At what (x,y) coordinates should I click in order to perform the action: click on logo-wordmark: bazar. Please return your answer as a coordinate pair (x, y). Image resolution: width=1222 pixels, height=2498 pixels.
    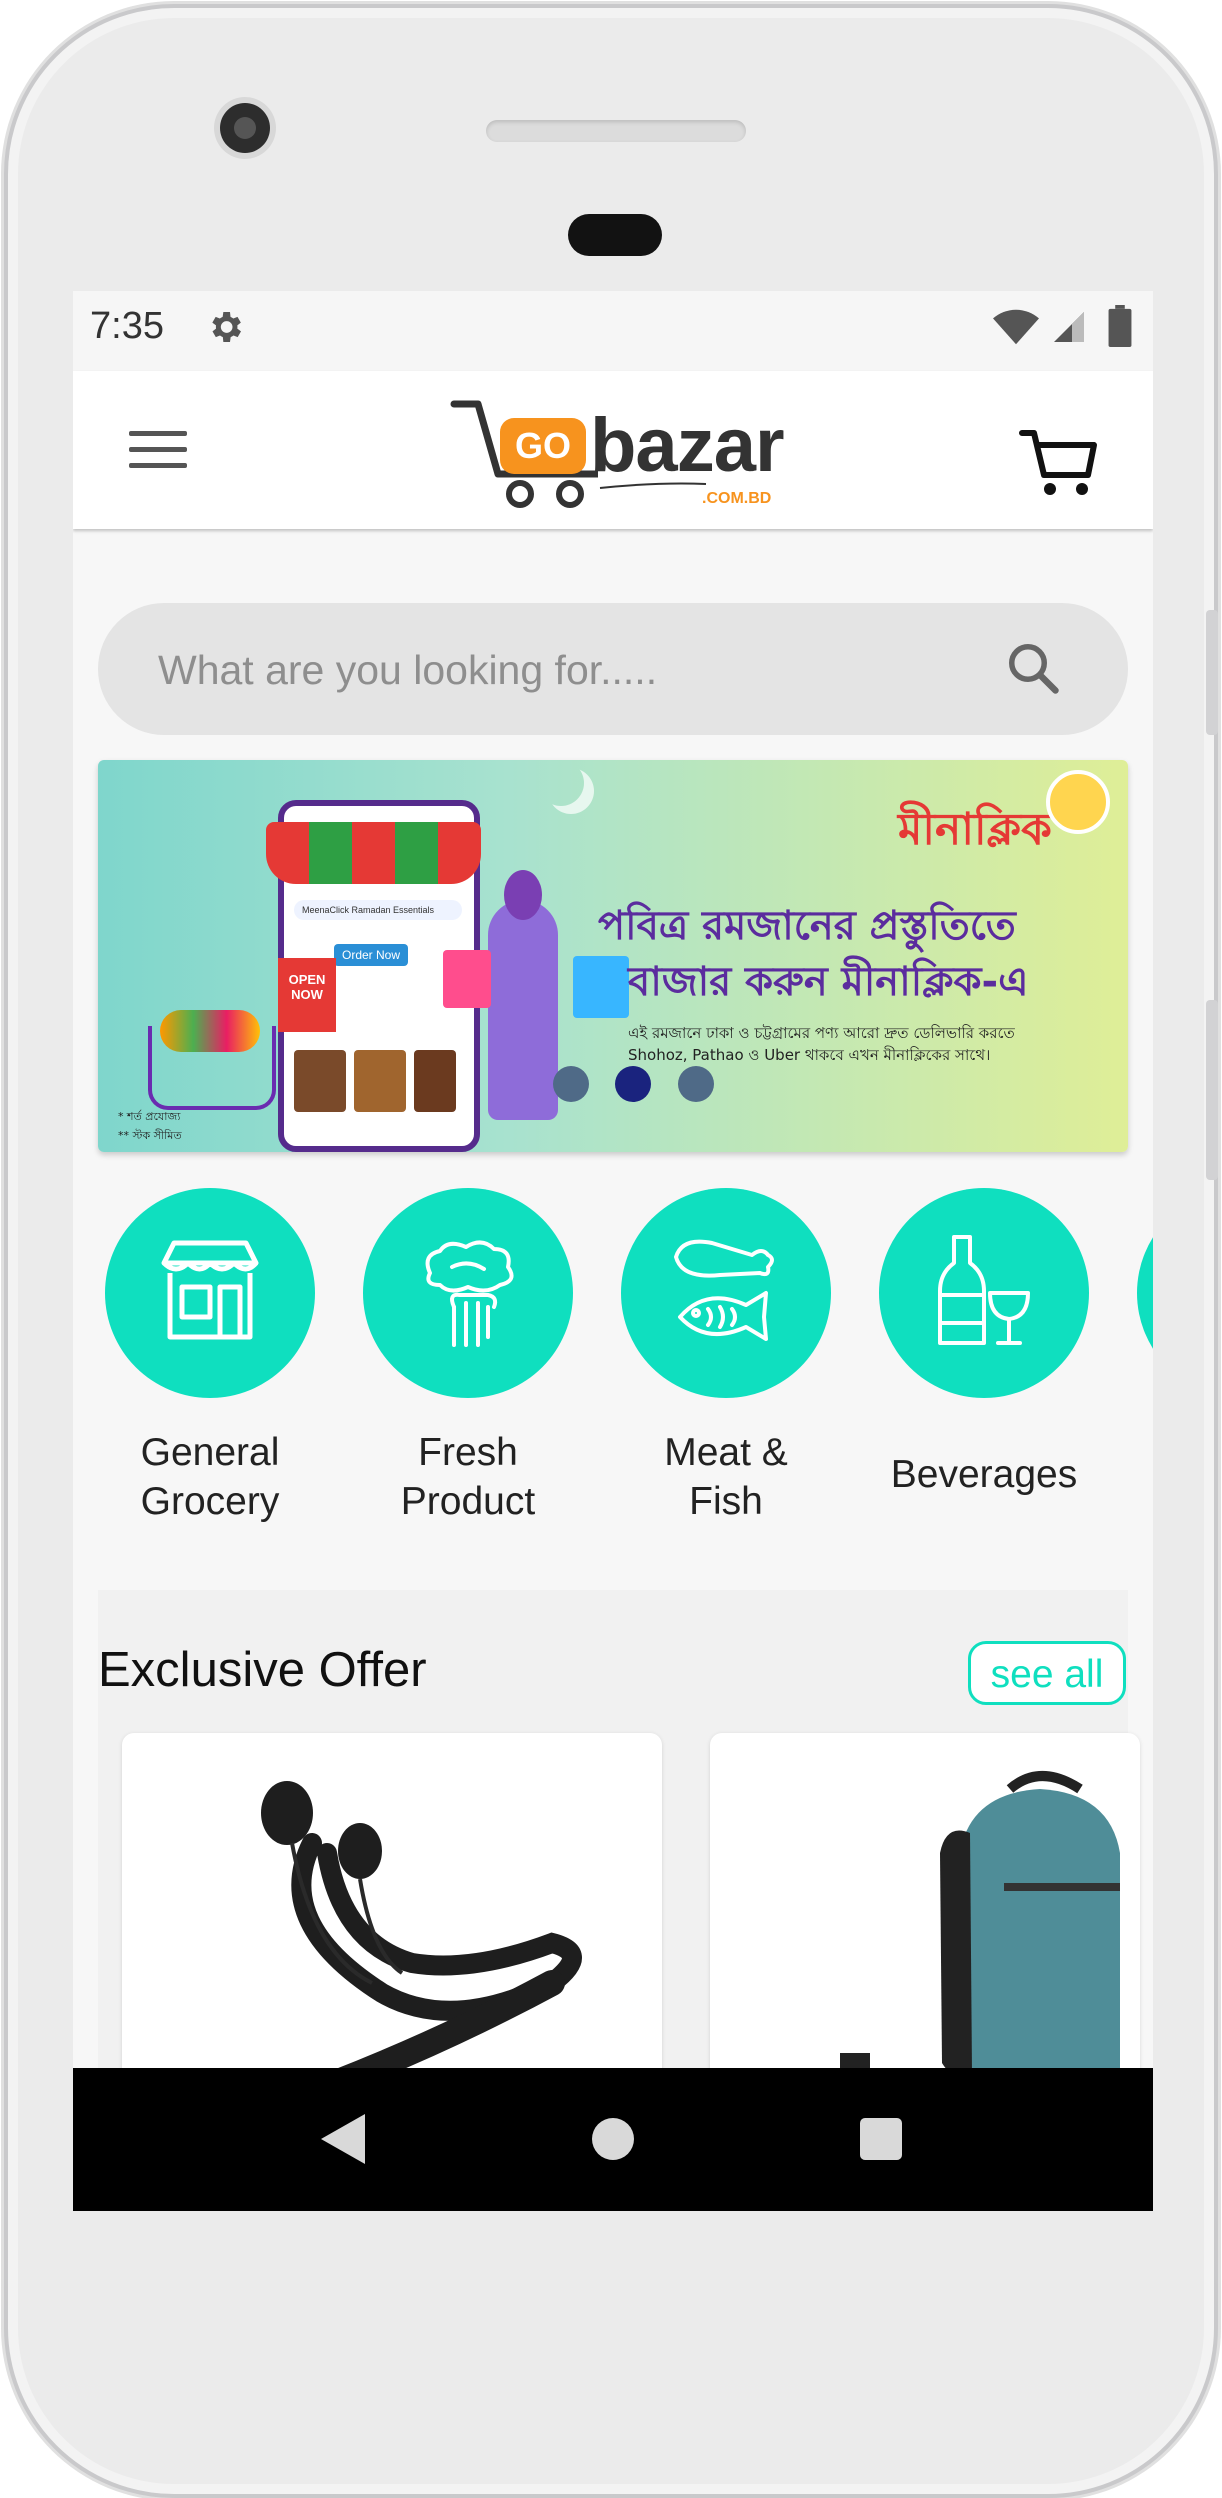
    Looking at the image, I should click on (687, 445).